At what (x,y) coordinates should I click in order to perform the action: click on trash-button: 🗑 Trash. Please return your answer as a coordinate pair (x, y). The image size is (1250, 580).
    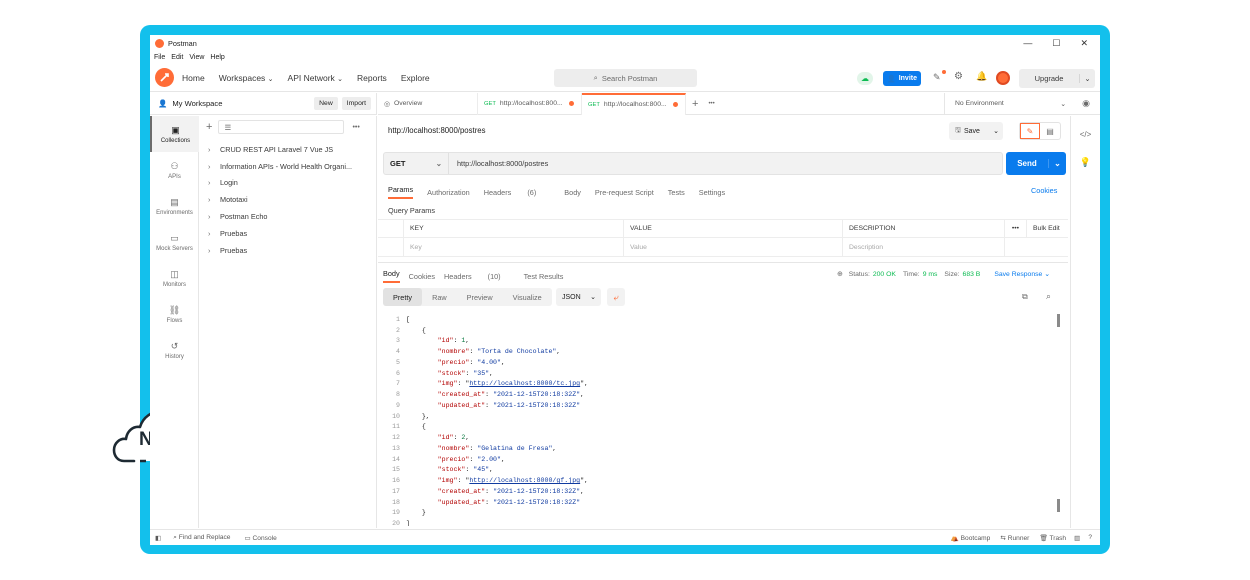
    Looking at the image, I should click on (1052, 538).